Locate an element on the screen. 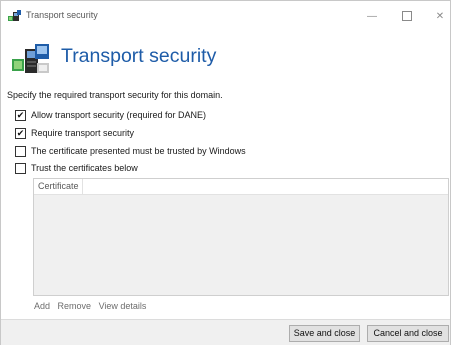 Image resolution: width=451 pixels, height=345 pixels. checkbox-allow-transport-security: ✔ is located at coordinates (20, 115).